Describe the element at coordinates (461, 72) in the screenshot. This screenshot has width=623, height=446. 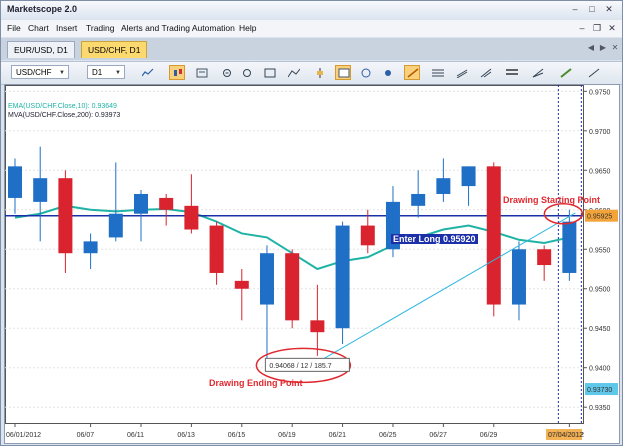
I see `channel-icon` at that location.